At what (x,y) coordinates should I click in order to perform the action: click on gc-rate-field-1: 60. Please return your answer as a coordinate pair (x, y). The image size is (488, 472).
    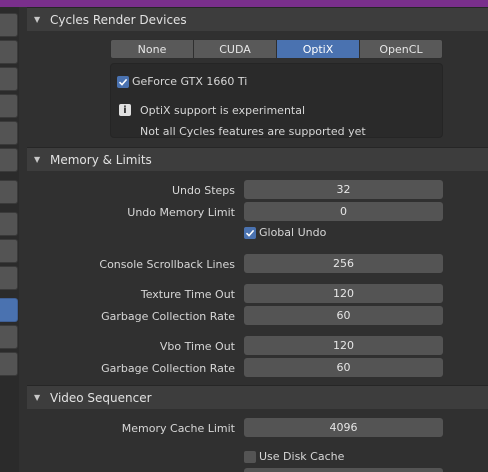
    Looking at the image, I should click on (343, 315).